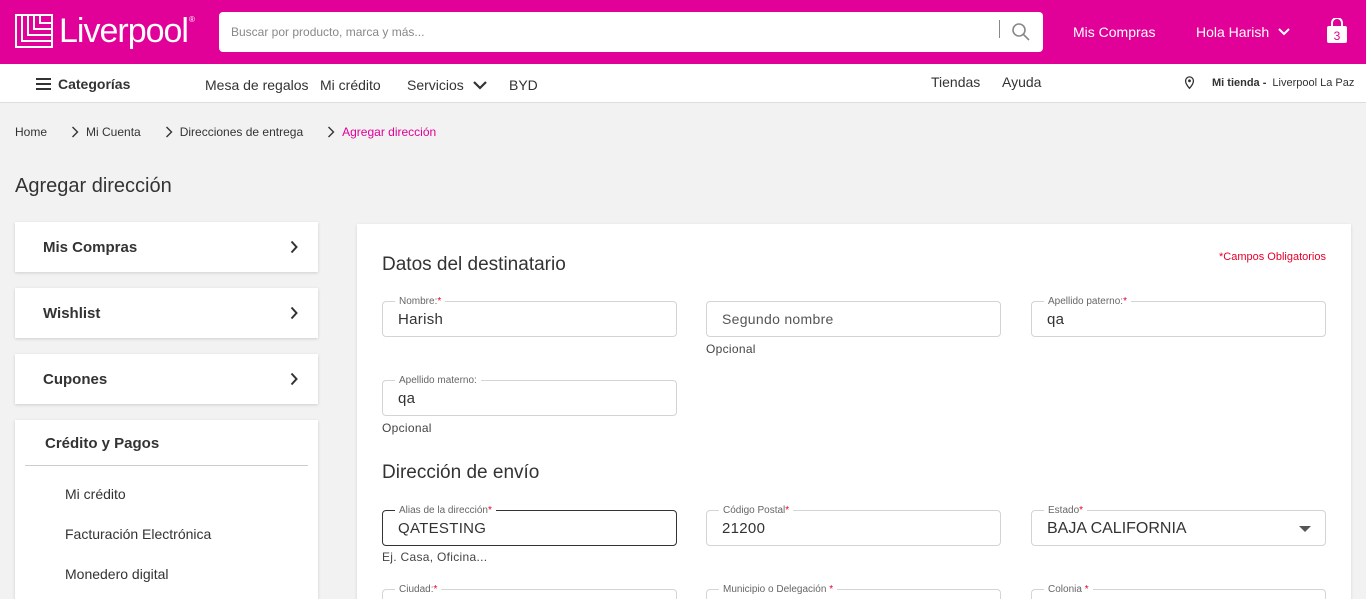 This screenshot has width=1366, height=599. I want to click on sidebar-item-monedero: Monedero digital, so click(117, 574).